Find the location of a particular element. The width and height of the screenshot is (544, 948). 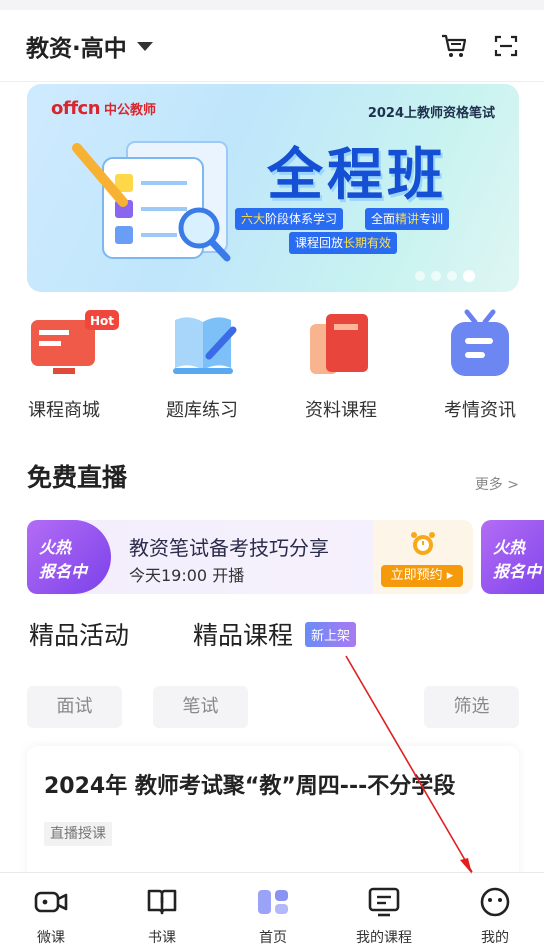

alarm-clock-icon is located at coordinates (423, 543).